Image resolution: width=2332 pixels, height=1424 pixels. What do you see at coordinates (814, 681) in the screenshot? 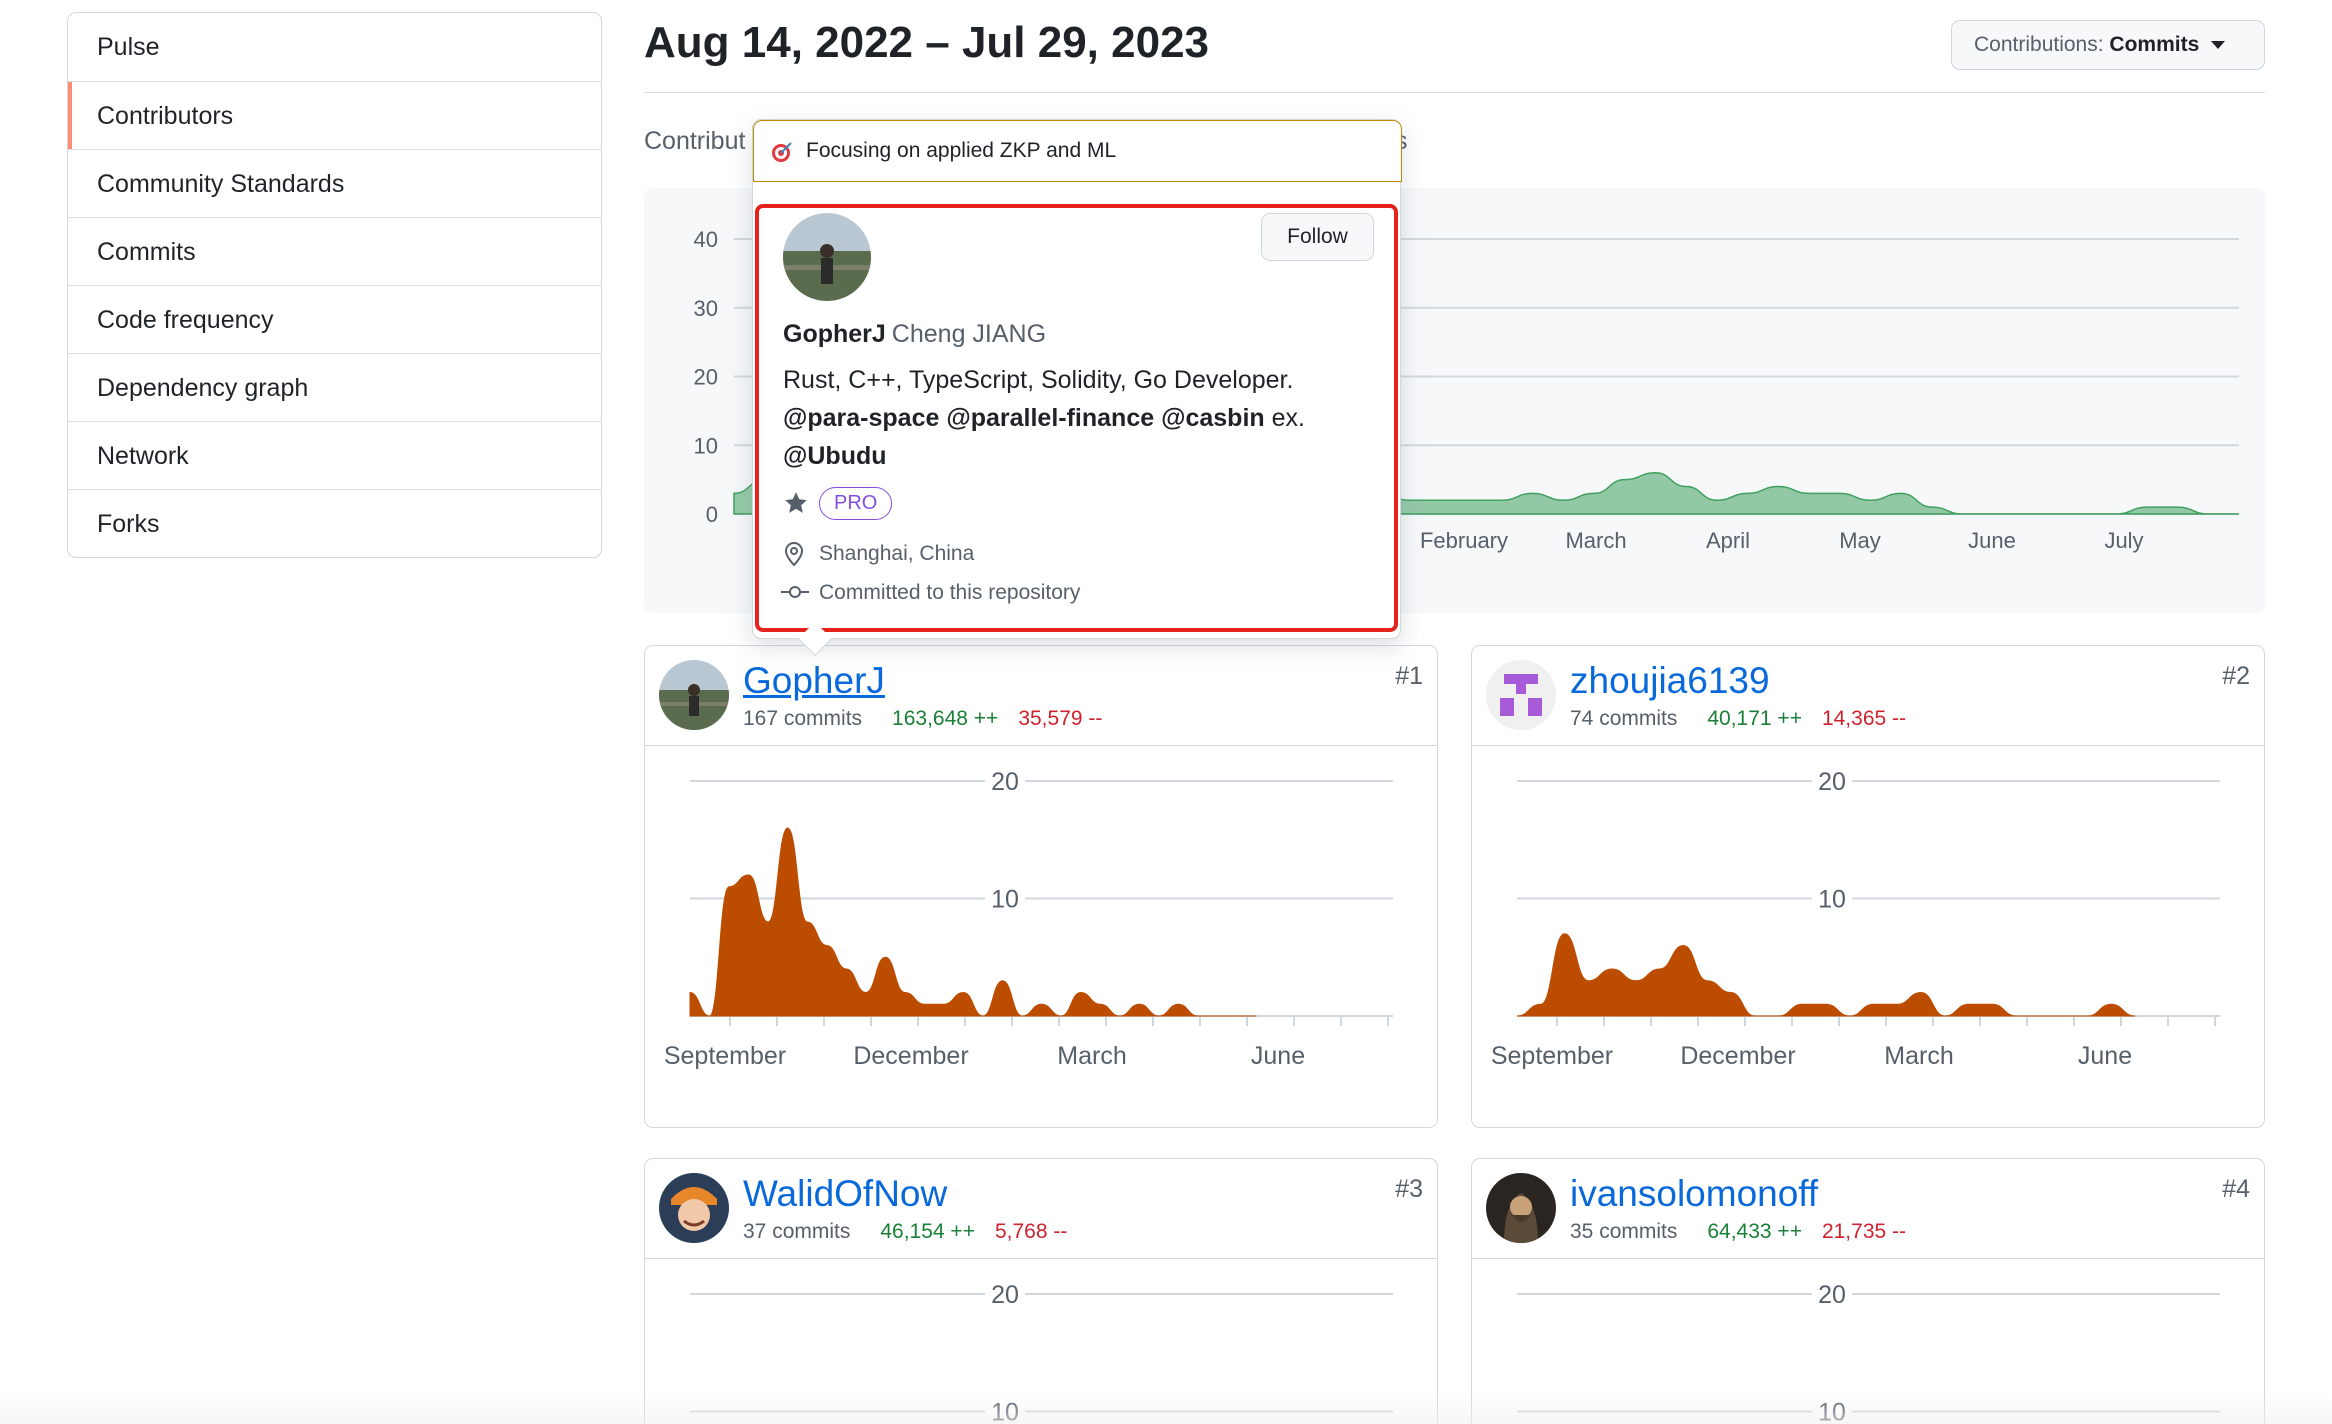
I see `contributor-name-link: GopherJ` at bounding box center [814, 681].